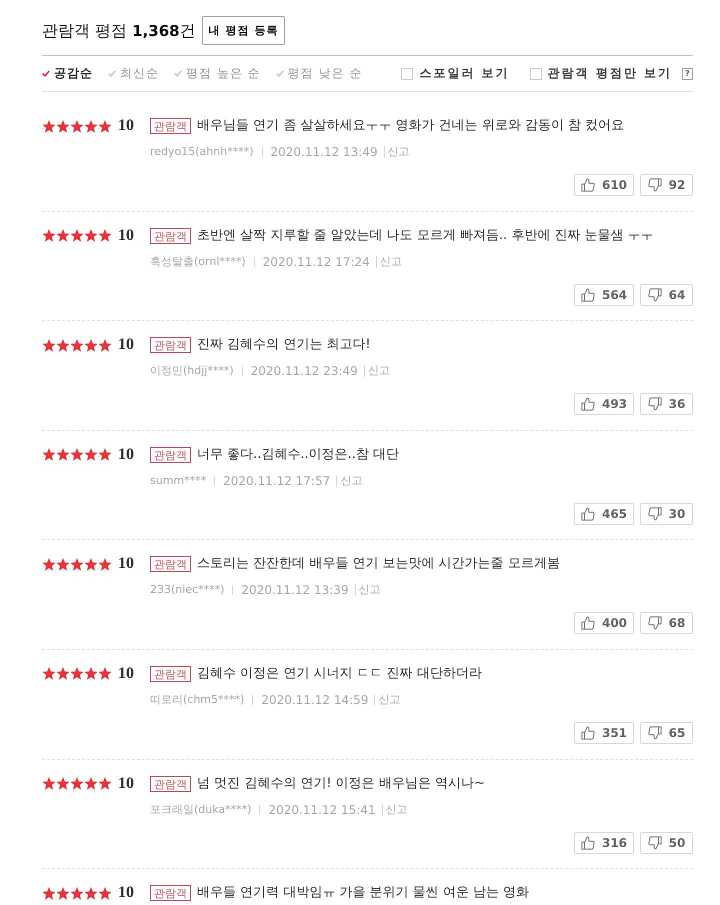 This screenshot has width=720, height=905. Describe the element at coordinates (666, 623) in the screenshot. I see `dislike-button: 68` at that location.